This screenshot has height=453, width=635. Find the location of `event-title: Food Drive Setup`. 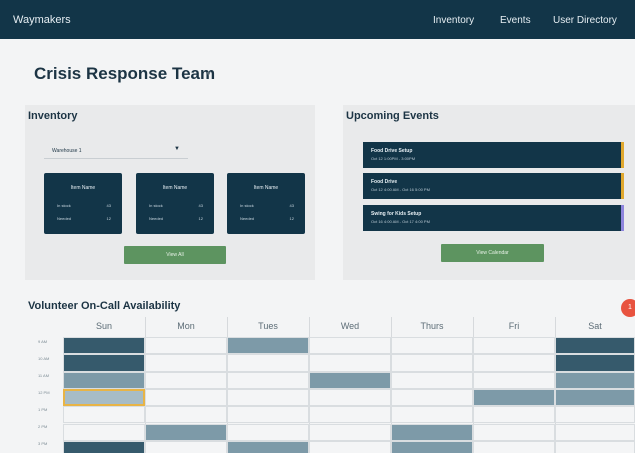

event-title: Food Drive Setup is located at coordinates (392, 151).